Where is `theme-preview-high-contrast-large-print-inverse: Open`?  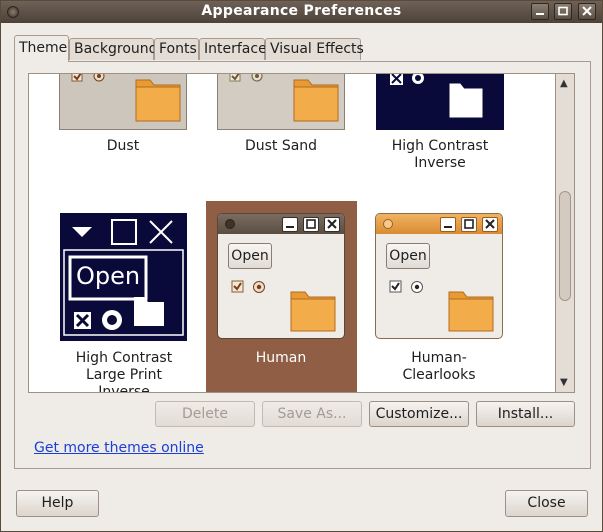 theme-preview-high-contrast-large-print-inverse: Open is located at coordinates (123, 277).